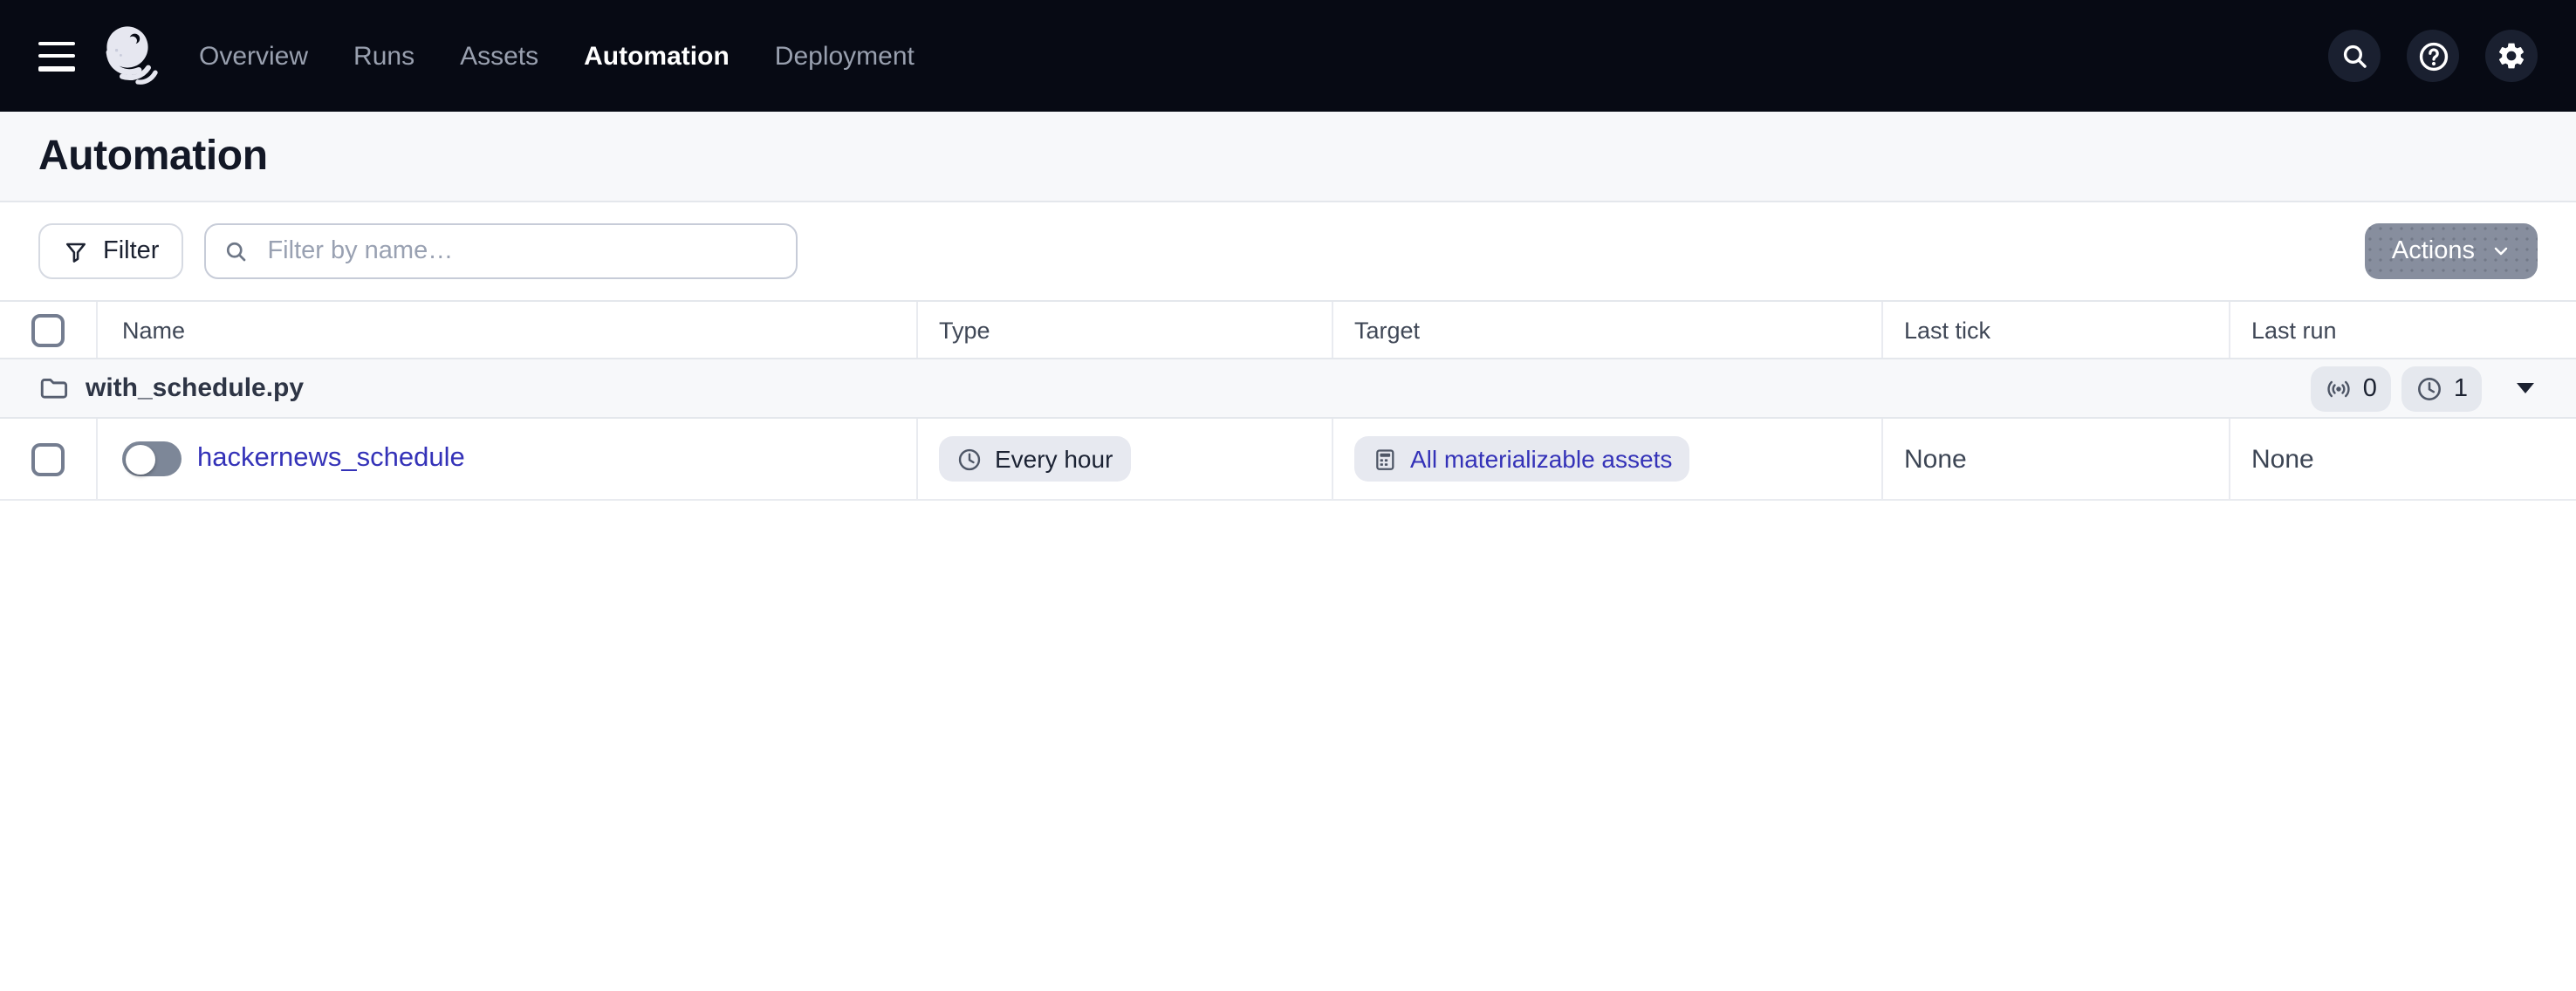  I want to click on group-counts: 0 1, so click(2424, 388).